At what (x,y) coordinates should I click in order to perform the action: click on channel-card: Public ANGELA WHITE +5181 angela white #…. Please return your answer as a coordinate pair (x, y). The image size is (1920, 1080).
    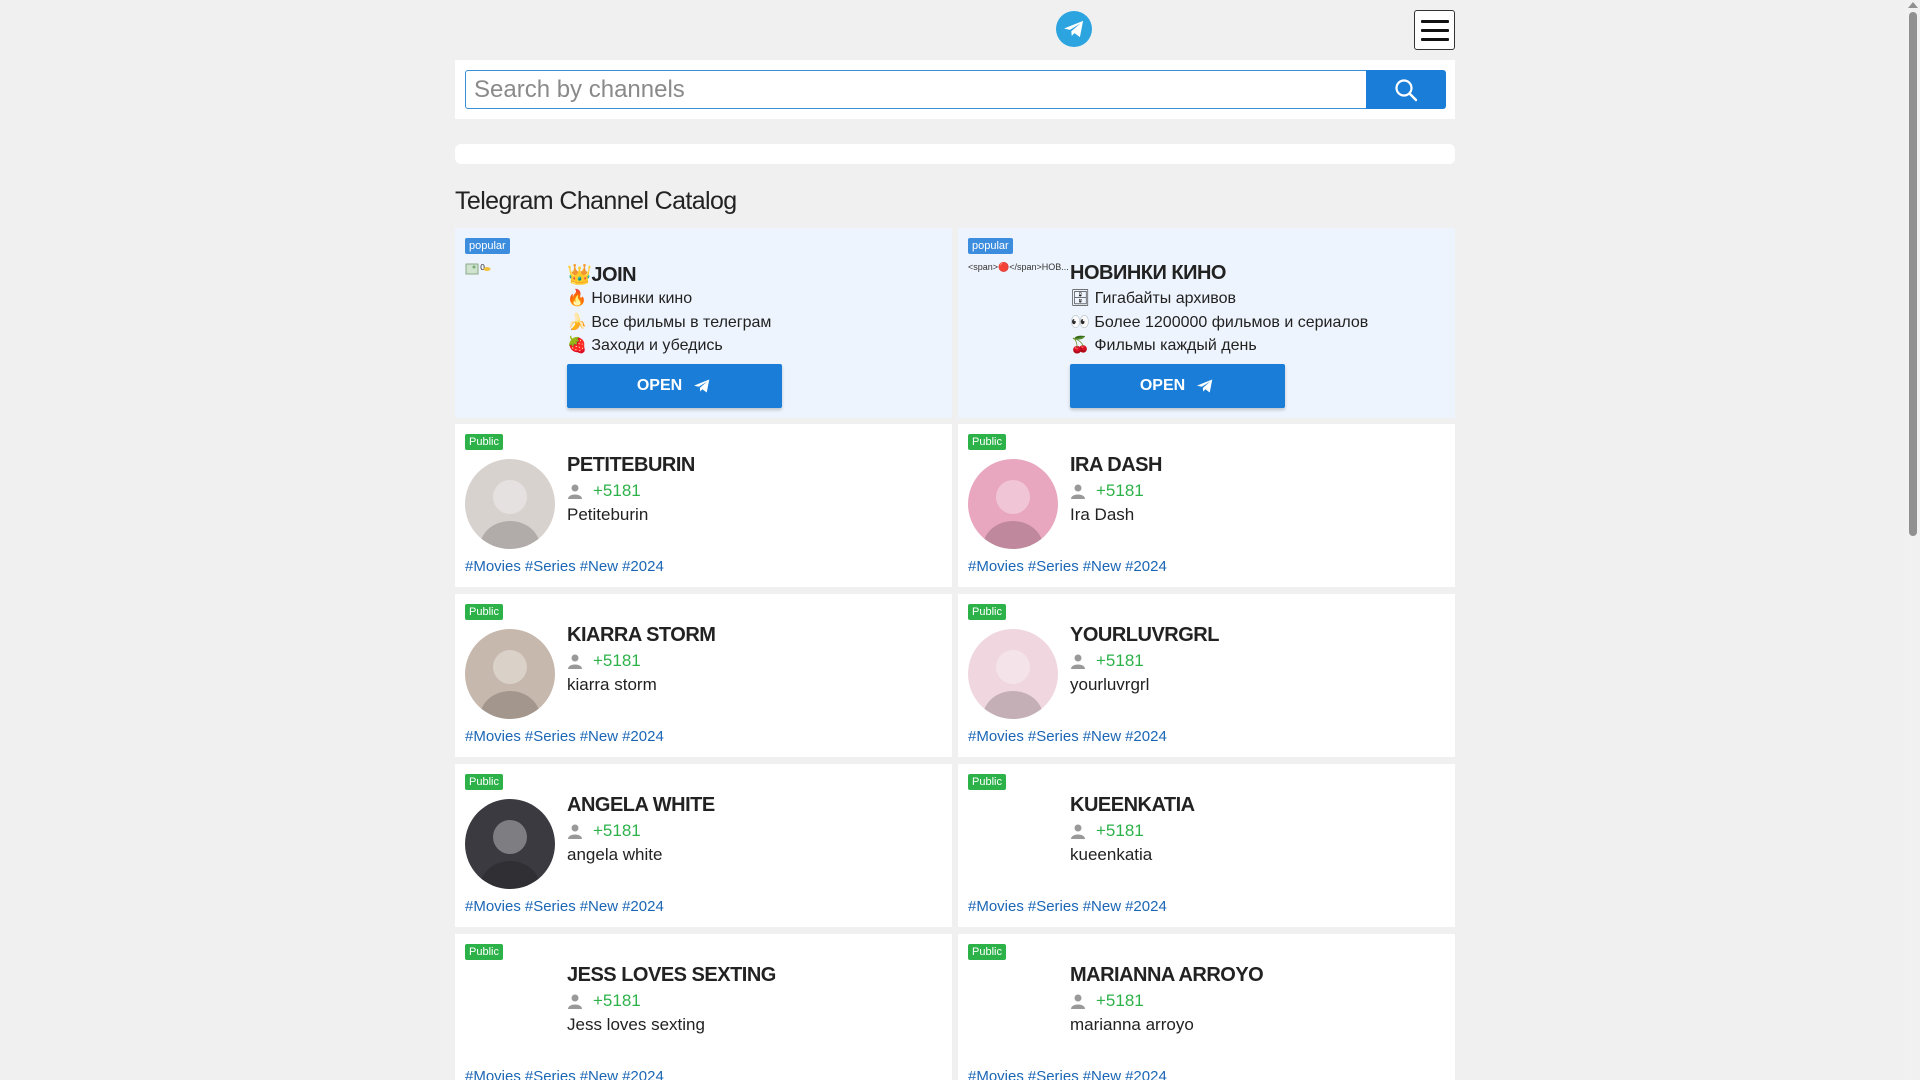
    Looking at the image, I should click on (703, 845).